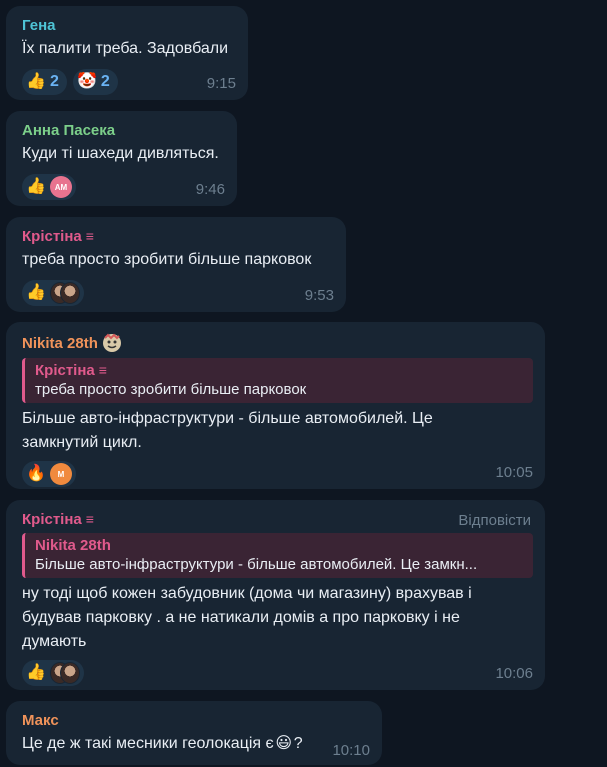 This screenshot has height=767, width=607. Describe the element at coordinates (123, 130) in the screenshot. I see `sender-name: Анна Пасека` at that location.